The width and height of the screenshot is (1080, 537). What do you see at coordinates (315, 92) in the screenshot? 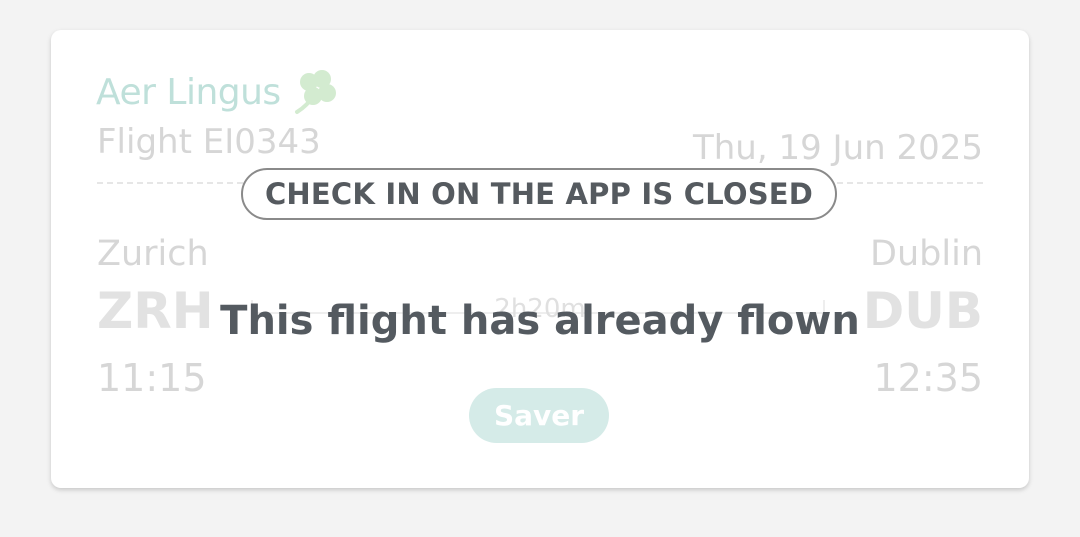
I see `shamrock-icon` at bounding box center [315, 92].